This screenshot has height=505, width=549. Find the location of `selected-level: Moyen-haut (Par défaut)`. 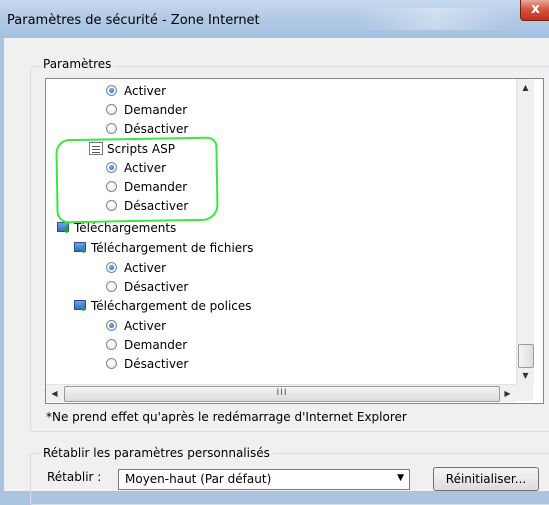

selected-level: Moyen-haut (Par défaut) is located at coordinates (198, 479).